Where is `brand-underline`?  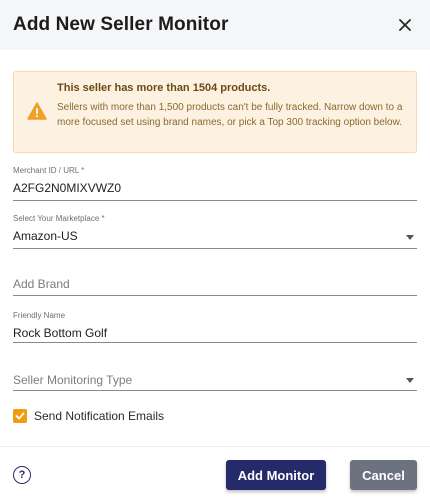 brand-underline is located at coordinates (215, 295).